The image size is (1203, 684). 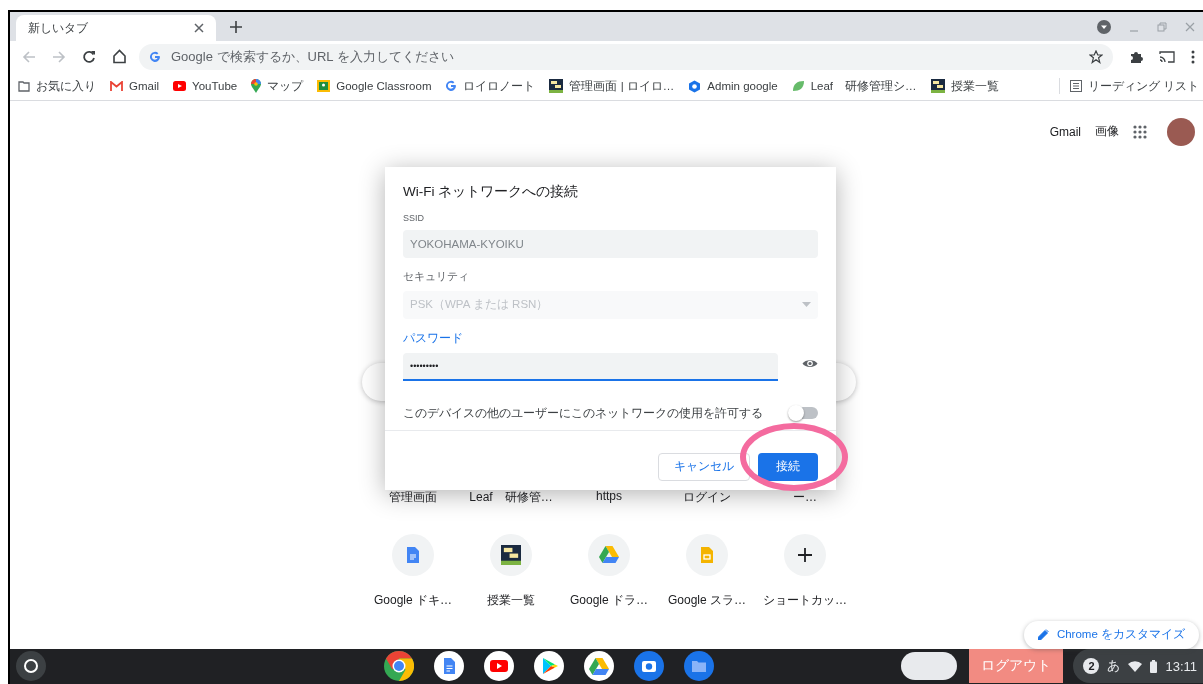 What do you see at coordinates (609, 497) in the screenshot?
I see `shortcut-label: https` at bounding box center [609, 497].